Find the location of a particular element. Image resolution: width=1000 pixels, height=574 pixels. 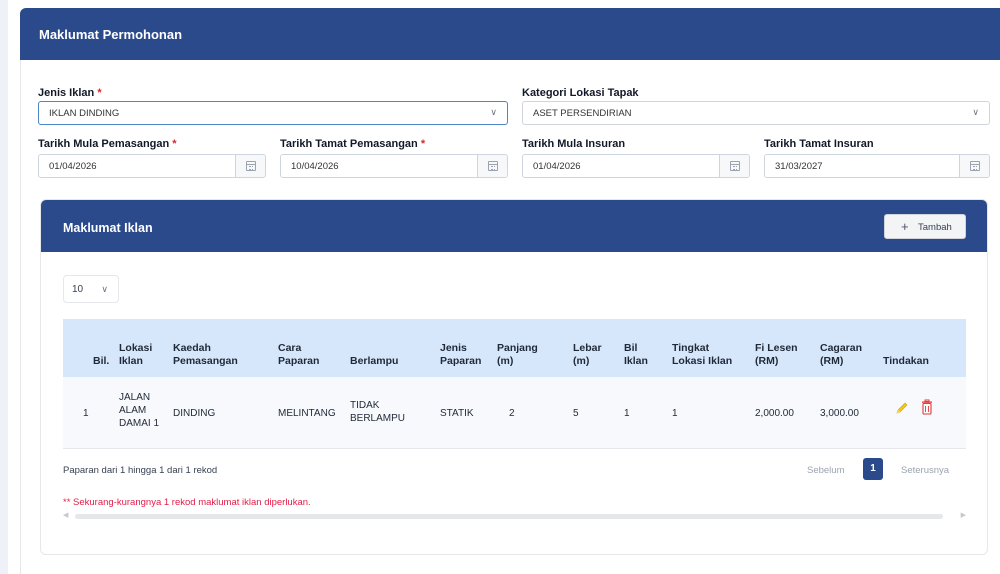

horizontal-scrollbar: ◀ ▶ is located at coordinates (514, 516).